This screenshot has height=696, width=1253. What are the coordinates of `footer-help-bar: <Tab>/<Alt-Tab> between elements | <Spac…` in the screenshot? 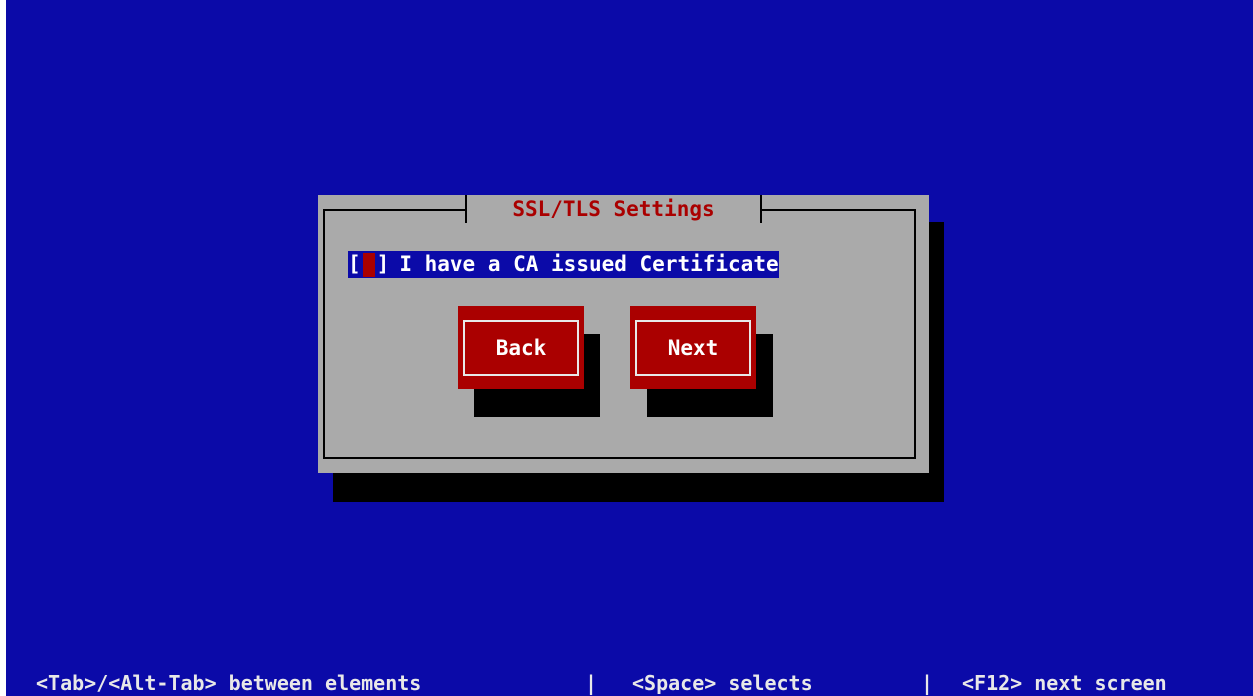 It's located at (629, 683).